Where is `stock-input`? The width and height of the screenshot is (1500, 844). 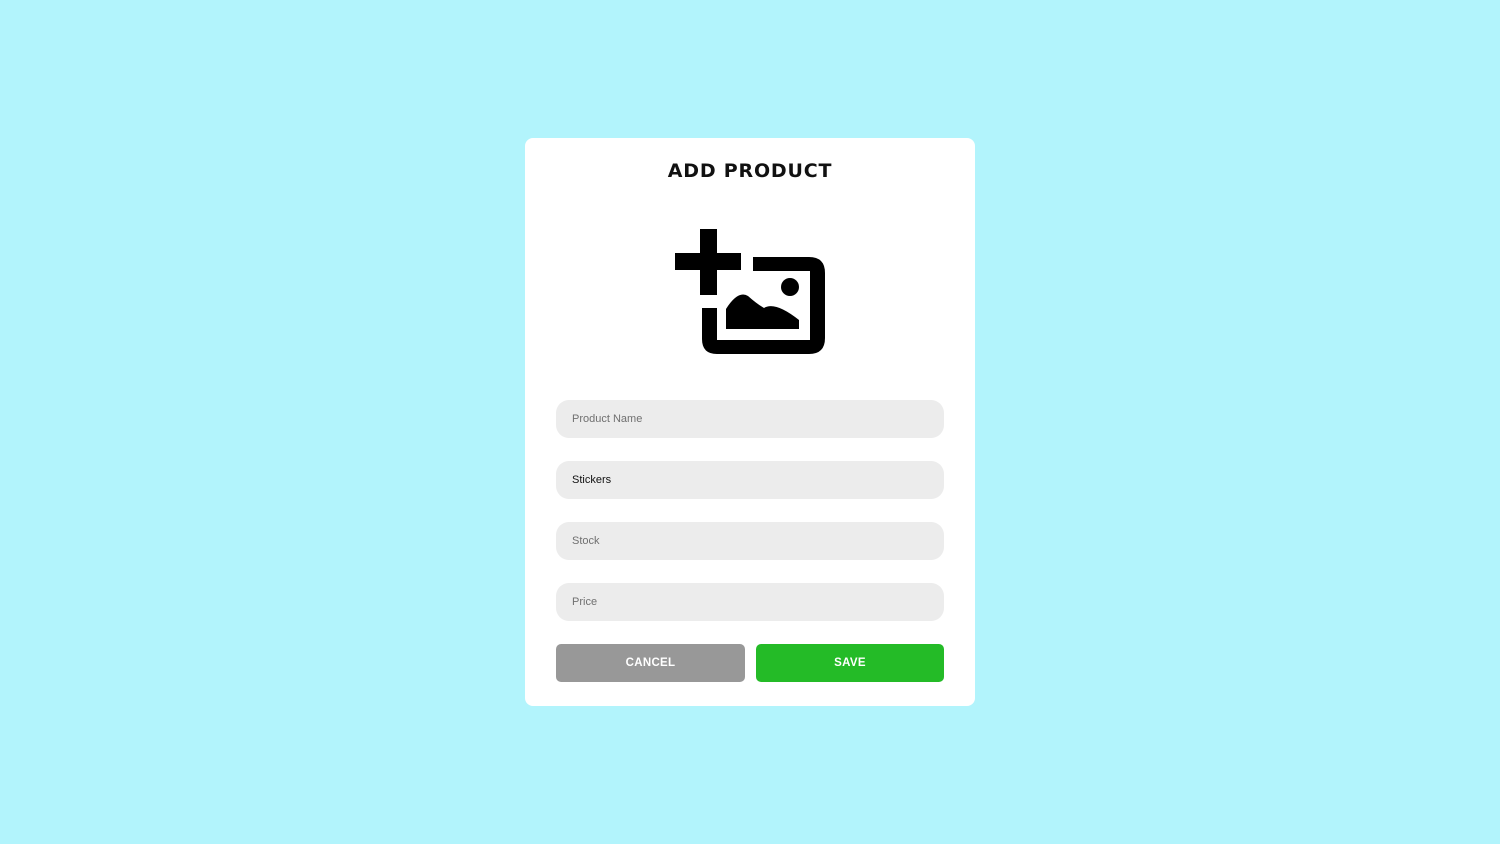 stock-input is located at coordinates (750, 541).